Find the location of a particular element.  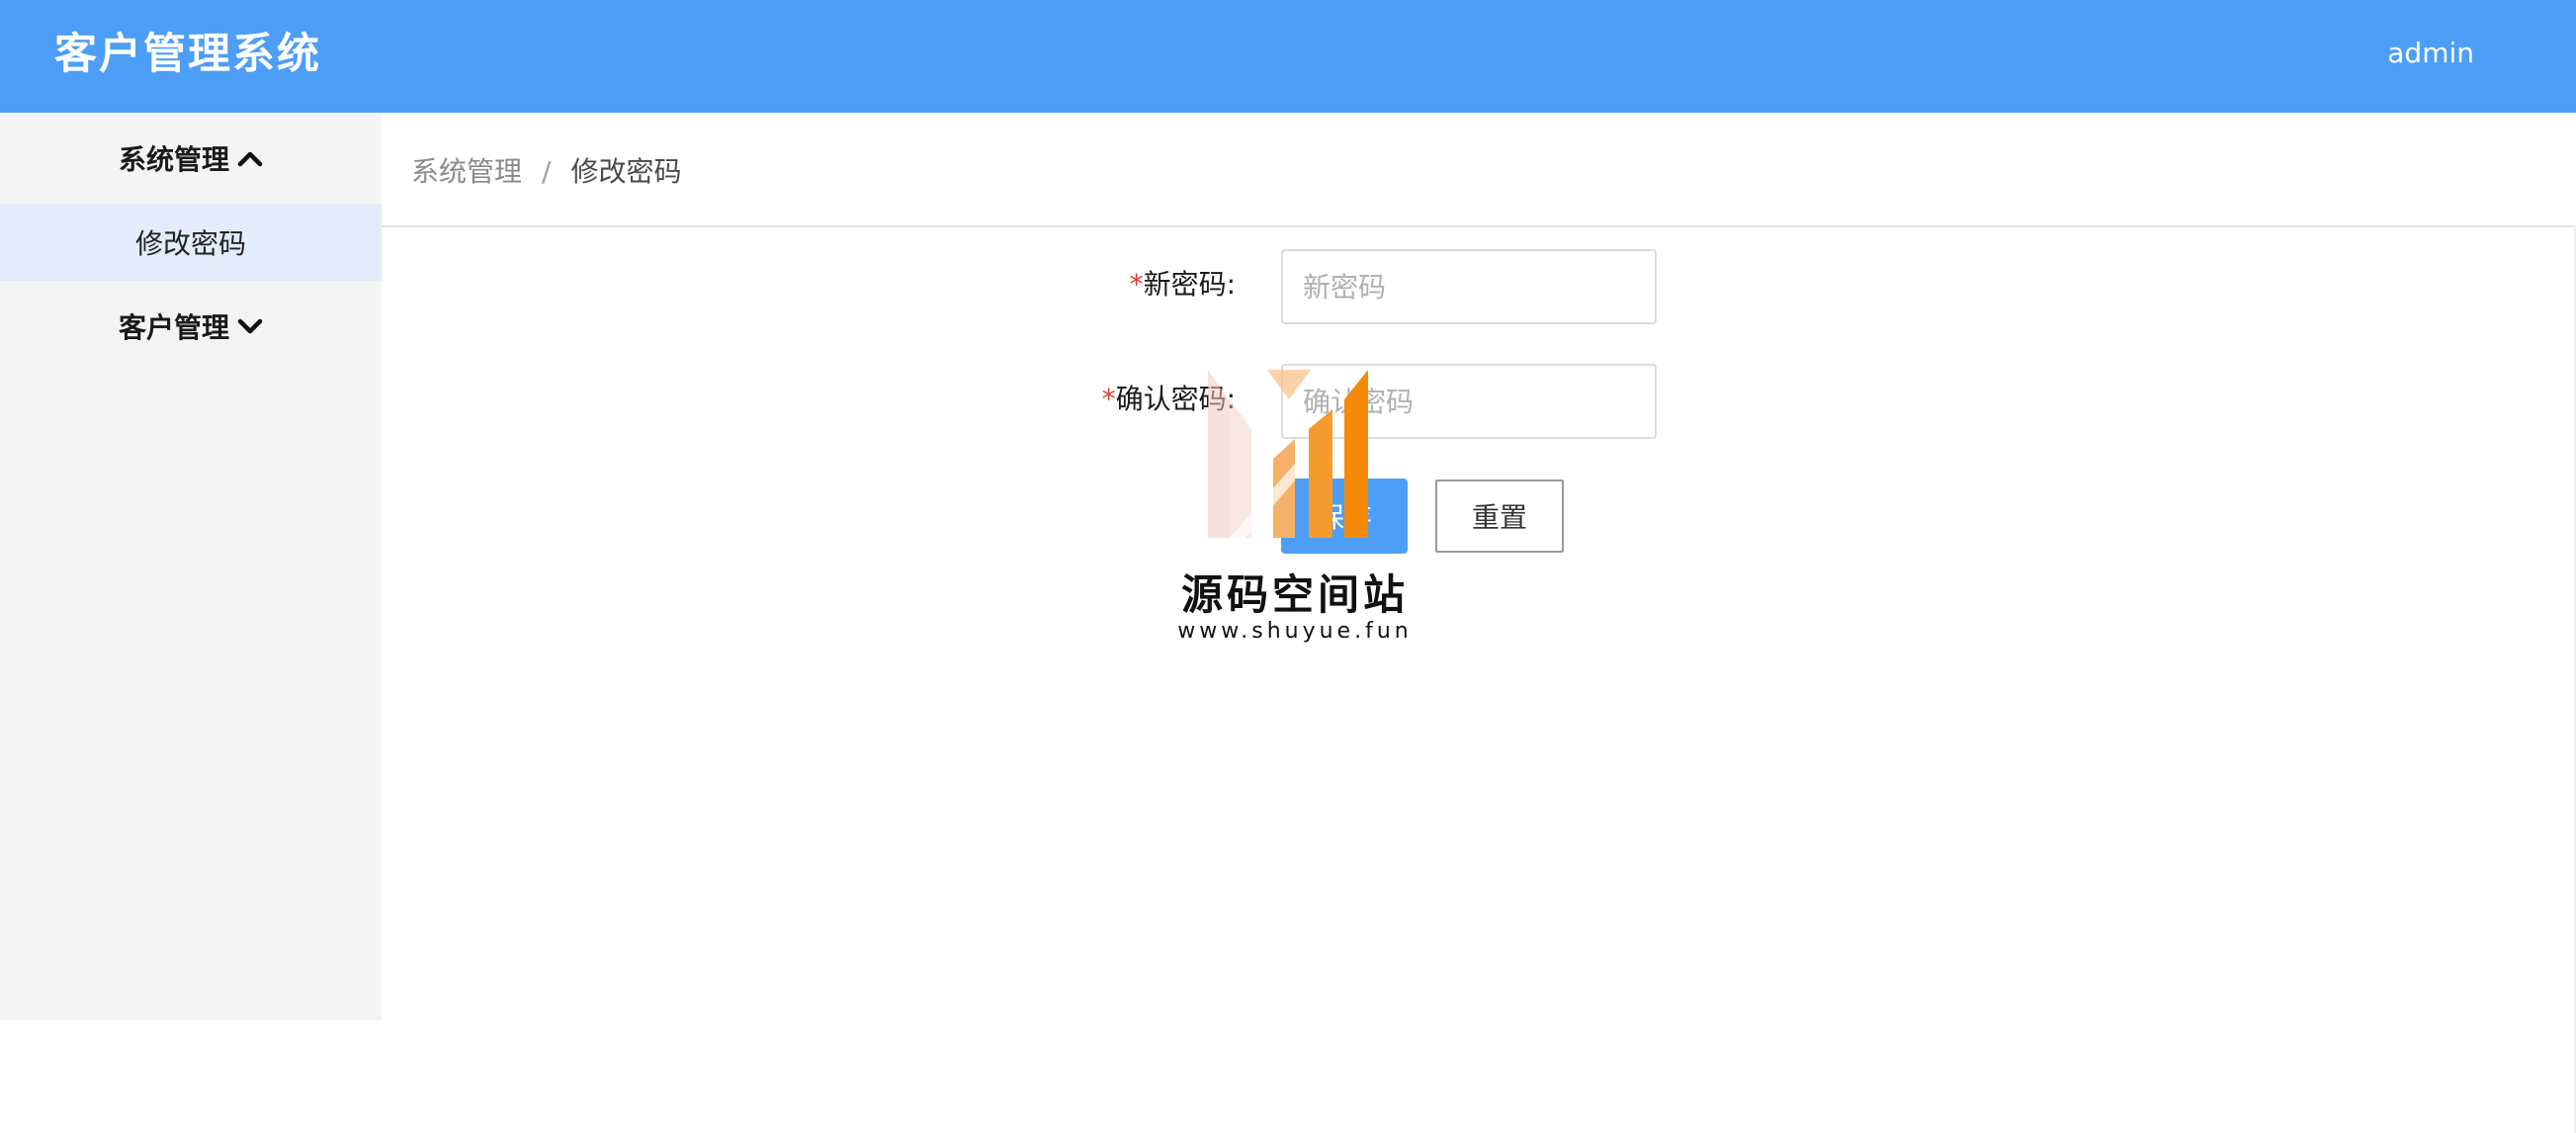

new-password-input is located at coordinates (1469, 286).